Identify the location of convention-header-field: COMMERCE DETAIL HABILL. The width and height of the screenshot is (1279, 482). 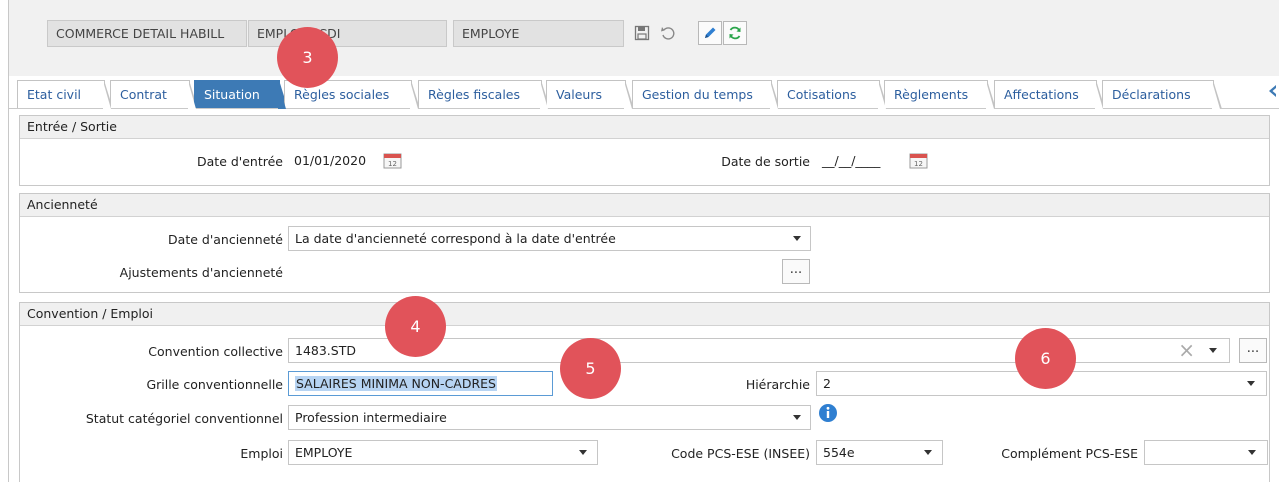
(147, 33).